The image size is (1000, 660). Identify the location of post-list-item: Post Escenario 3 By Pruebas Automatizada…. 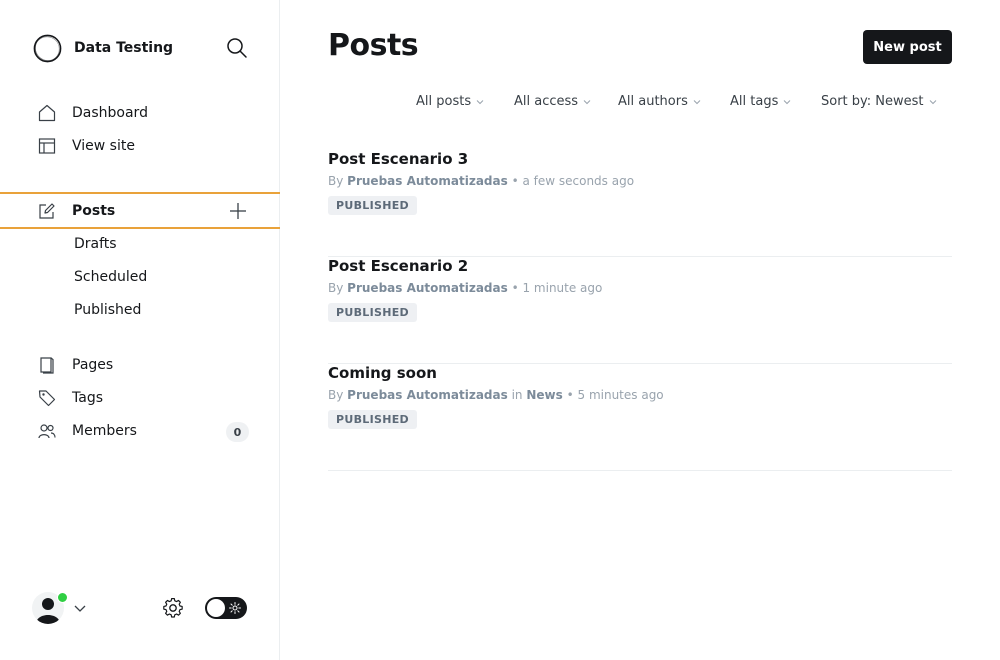
(640, 203).